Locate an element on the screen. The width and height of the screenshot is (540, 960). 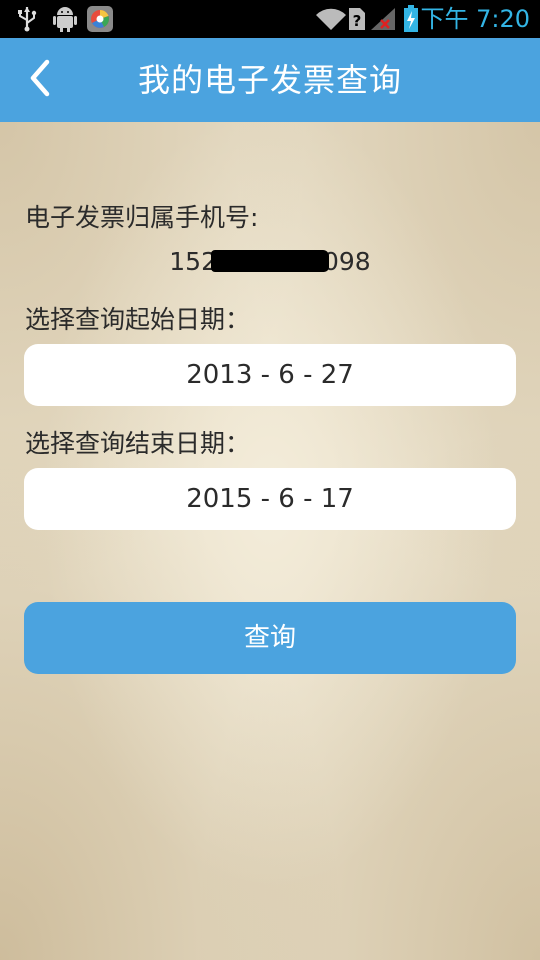
redaction-mask is located at coordinates (270, 261).